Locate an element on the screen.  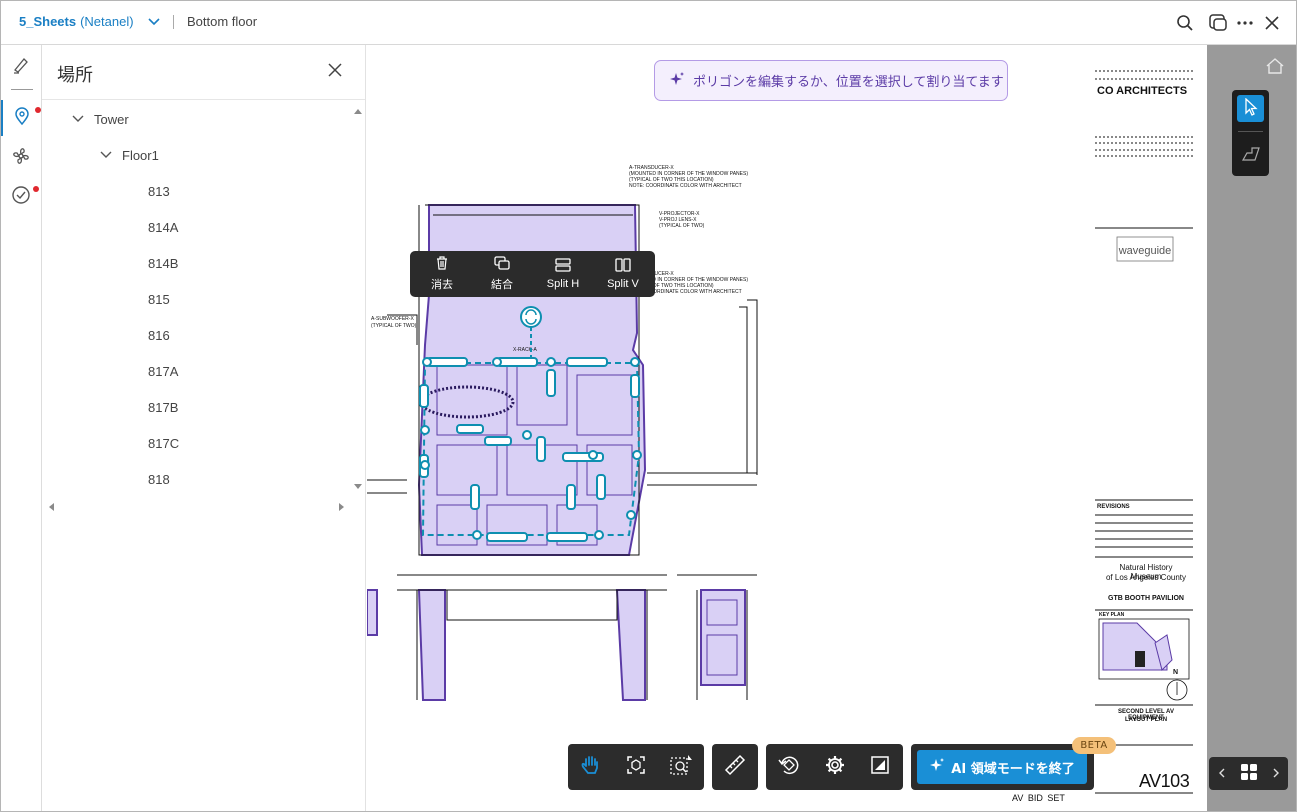
left-rail is located at coordinates (21, 428).